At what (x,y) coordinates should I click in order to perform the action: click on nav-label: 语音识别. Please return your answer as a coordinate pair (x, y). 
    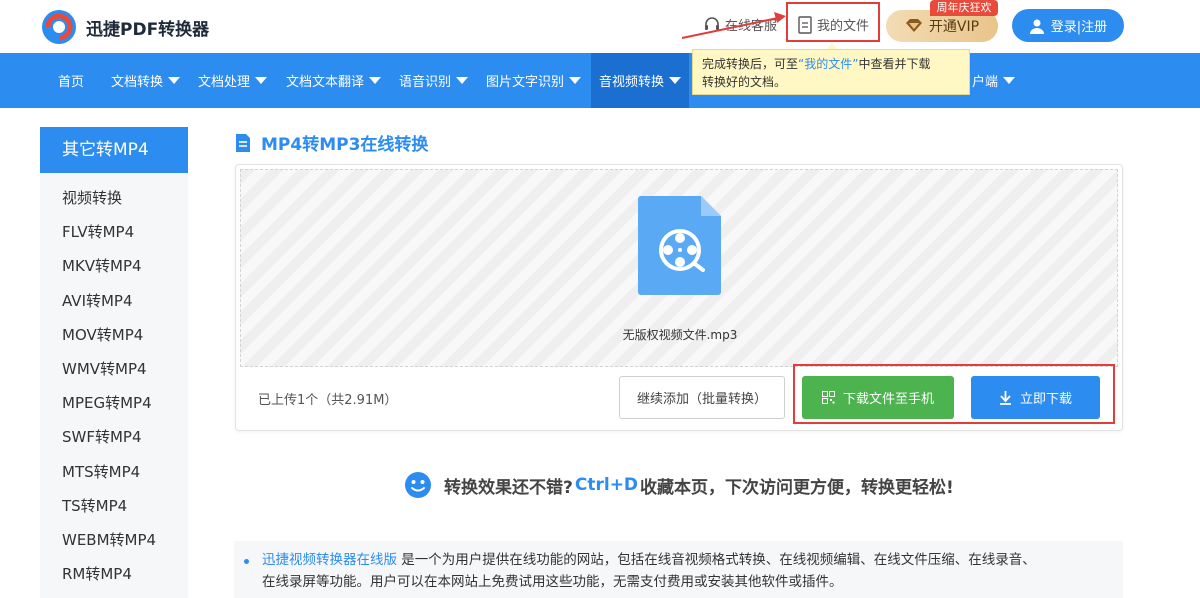
    Looking at the image, I should click on (425, 82).